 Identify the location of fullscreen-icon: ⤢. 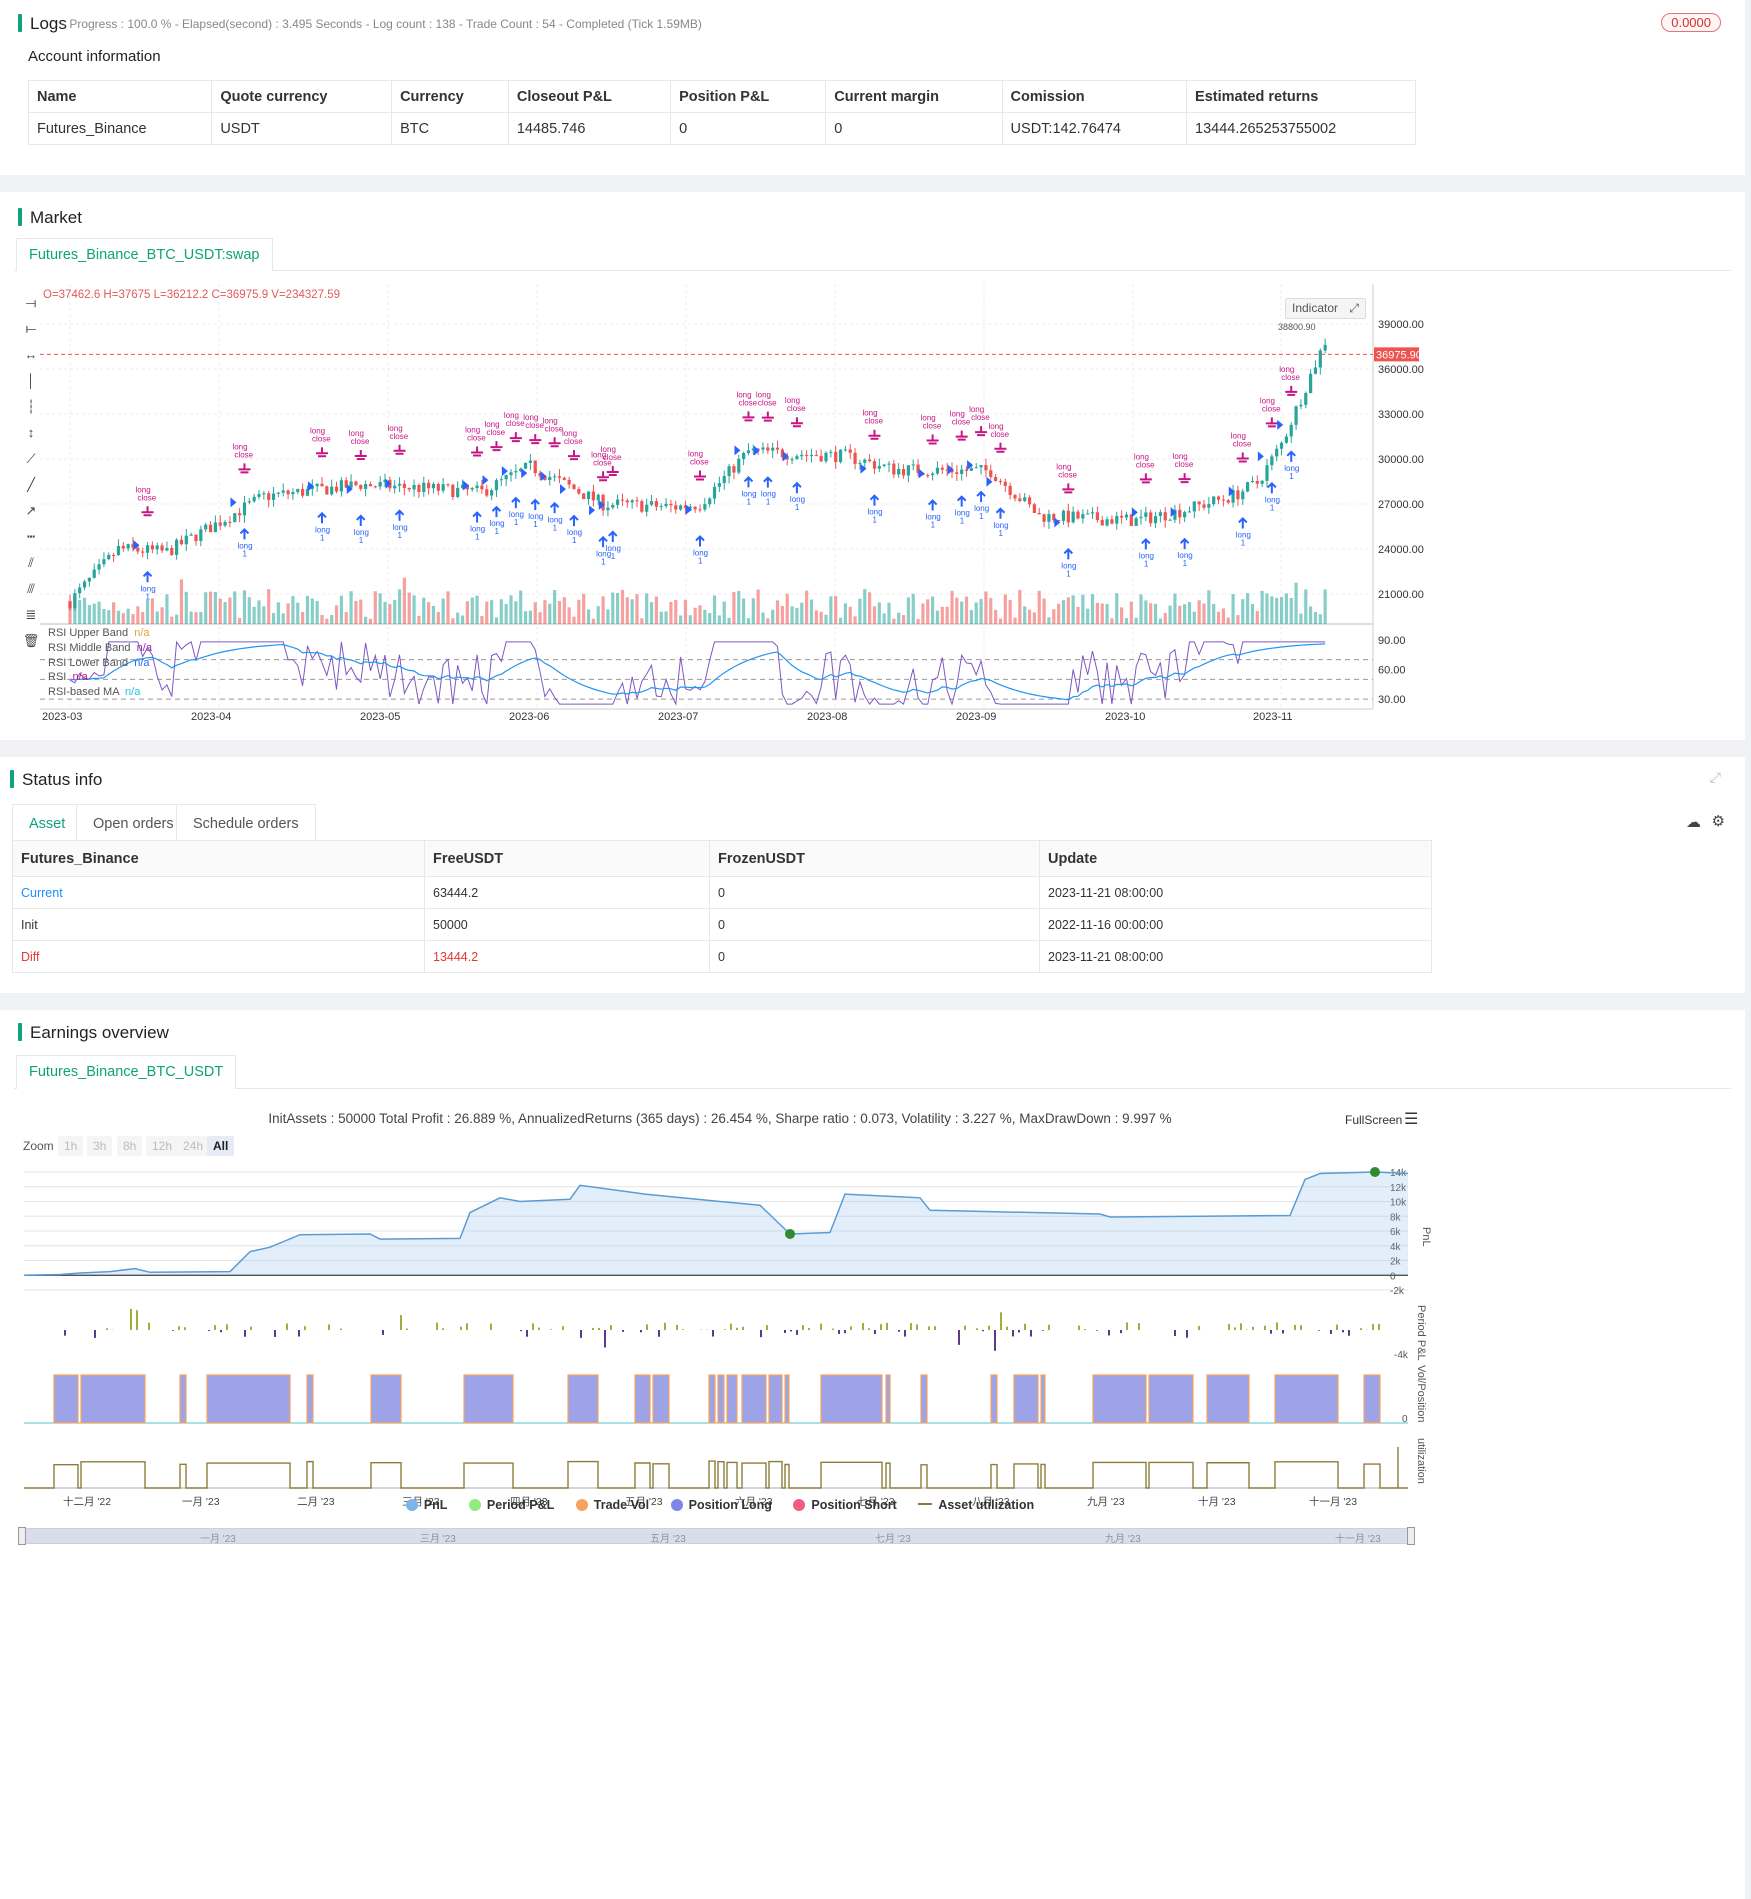
(1715, 777).